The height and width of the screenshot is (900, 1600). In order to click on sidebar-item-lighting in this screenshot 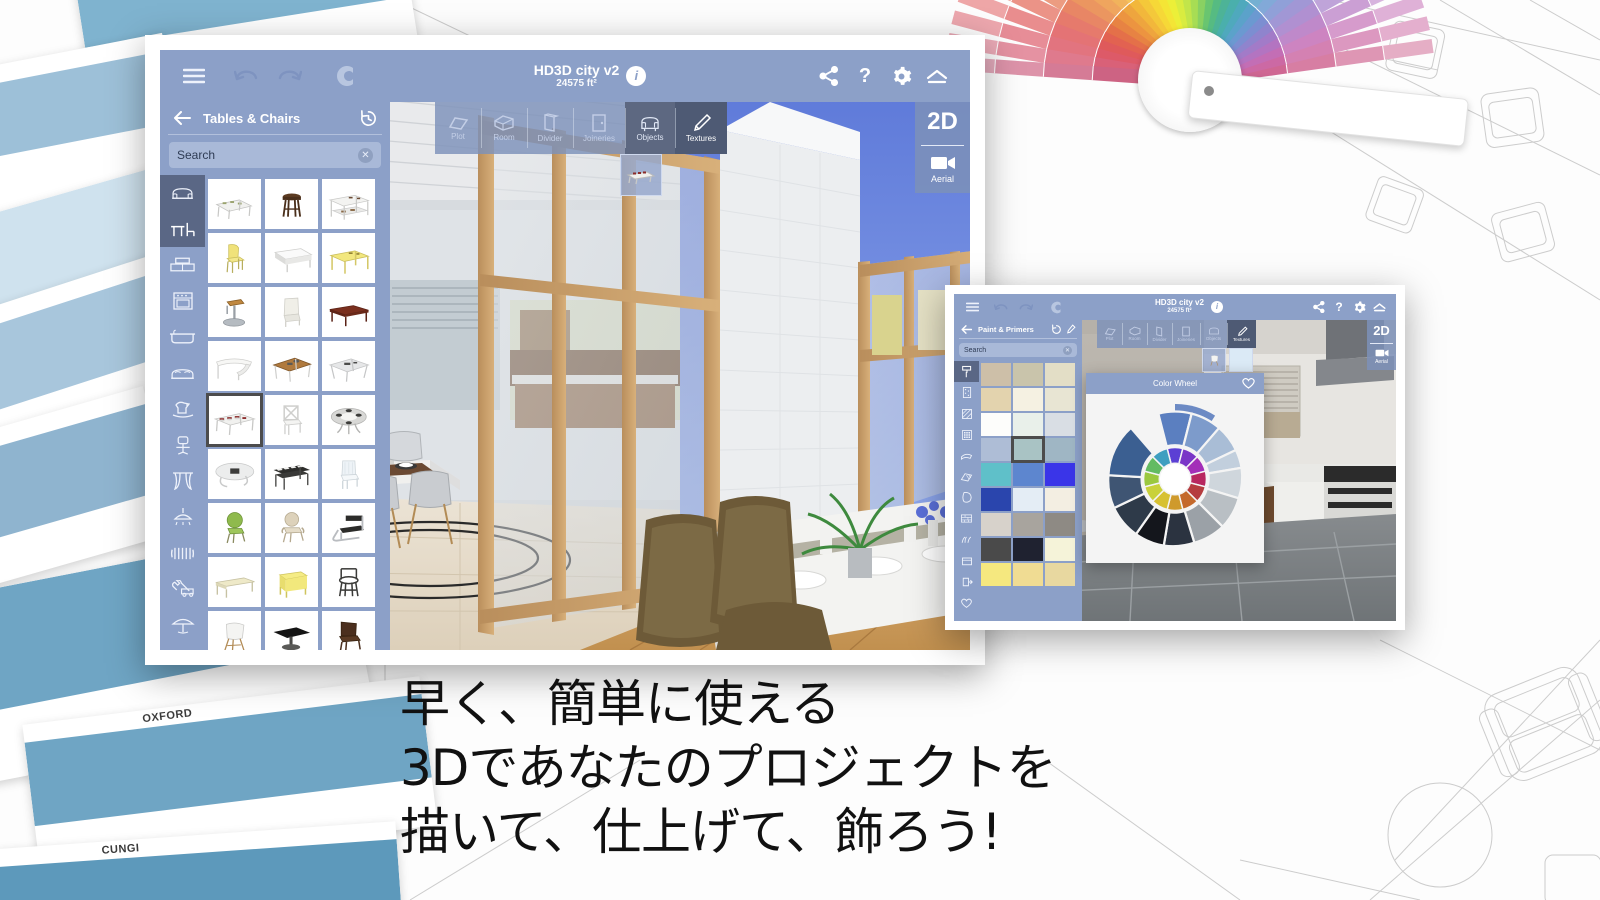, I will do `click(182, 517)`.